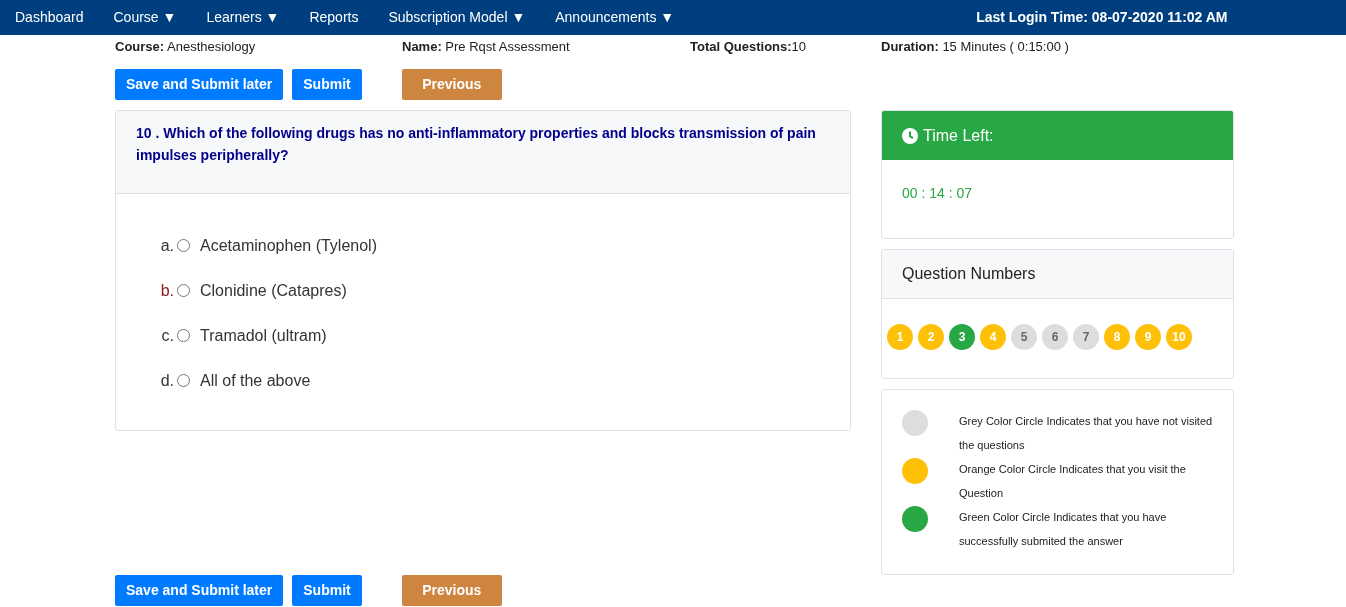 Image resolution: width=1346 pixels, height=607 pixels. What do you see at coordinates (1102, 17) in the screenshot?
I see `last-login-time: Last Login Time: 08-07-2020 11:02 AM` at bounding box center [1102, 17].